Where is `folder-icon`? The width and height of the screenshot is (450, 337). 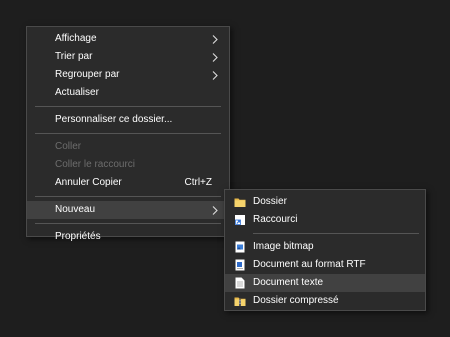 folder-icon is located at coordinates (240, 202).